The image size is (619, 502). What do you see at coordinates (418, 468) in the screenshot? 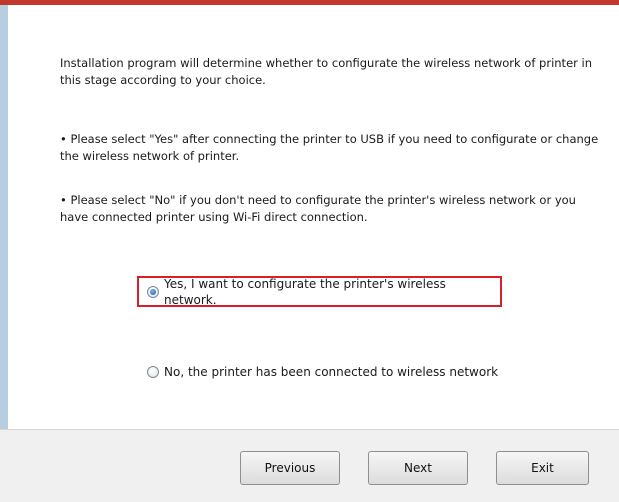
I see `next-button: Next` at bounding box center [418, 468].